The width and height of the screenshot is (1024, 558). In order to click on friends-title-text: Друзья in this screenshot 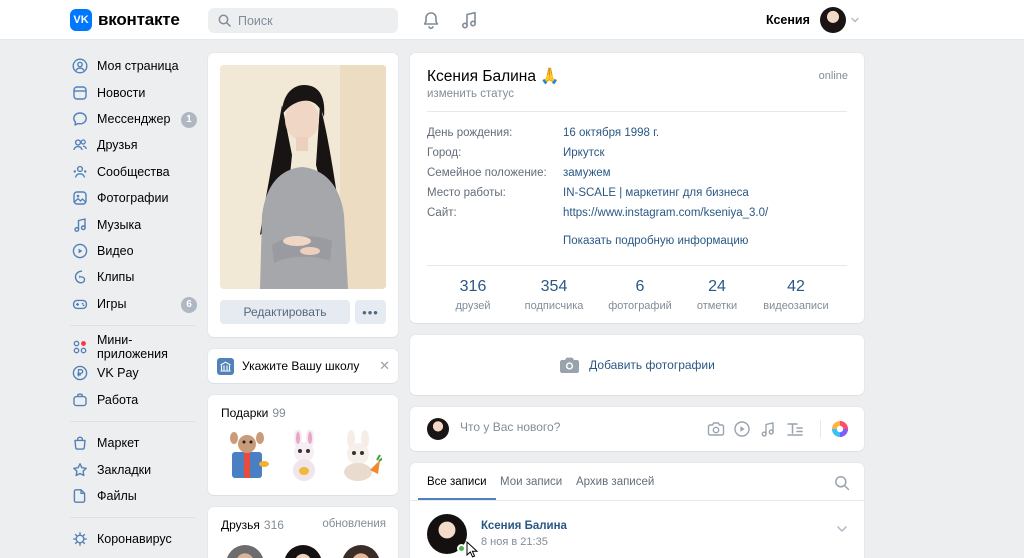, I will do `click(240, 525)`.